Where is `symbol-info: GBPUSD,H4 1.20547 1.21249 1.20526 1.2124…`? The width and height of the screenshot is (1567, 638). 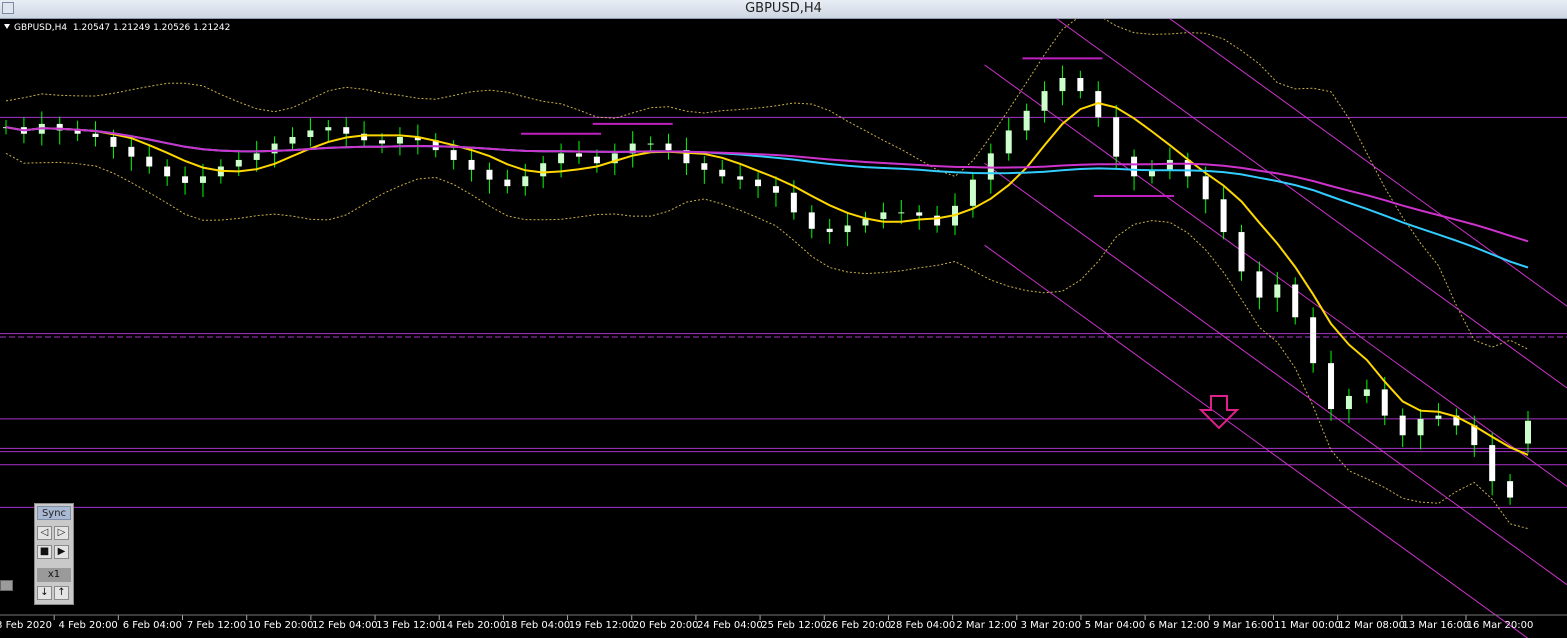
symbol-info: GBPUSD,H4 1.20547 1.21249 1.20526 1.2124… is located at coordinates (117, 28).